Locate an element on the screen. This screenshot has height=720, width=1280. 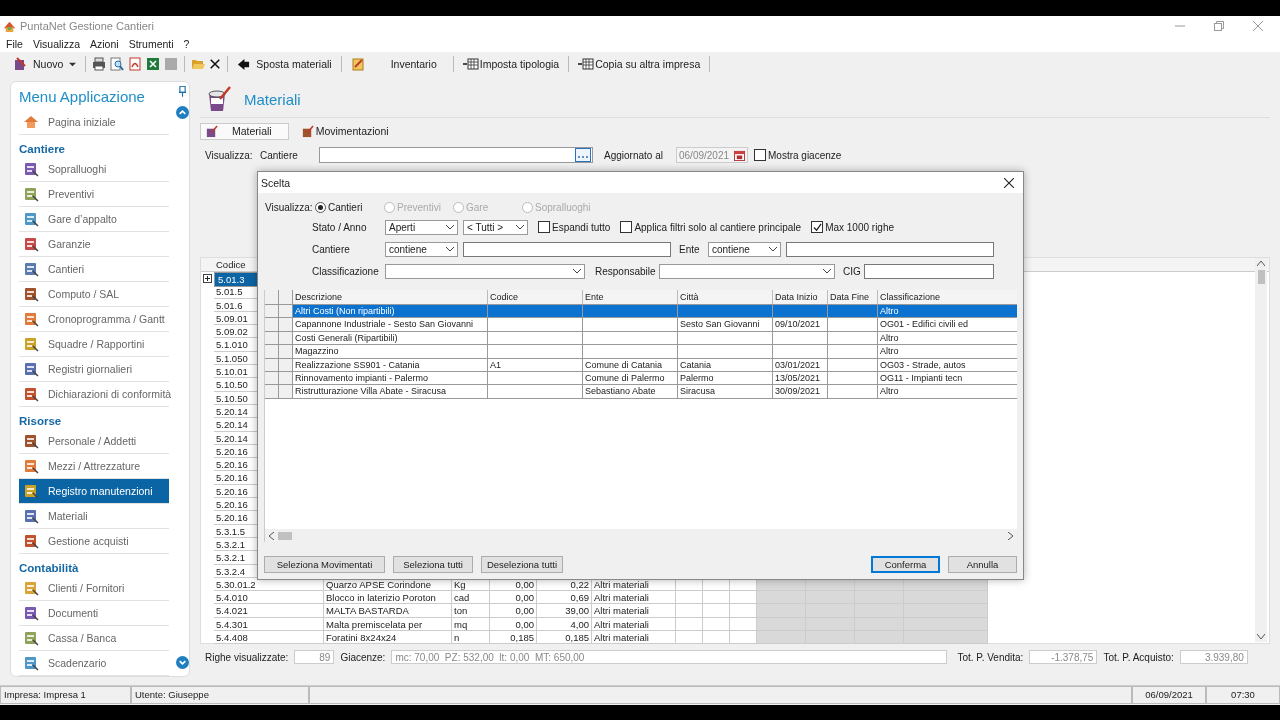
tab: Materiali is located at coordinates (244, 131).